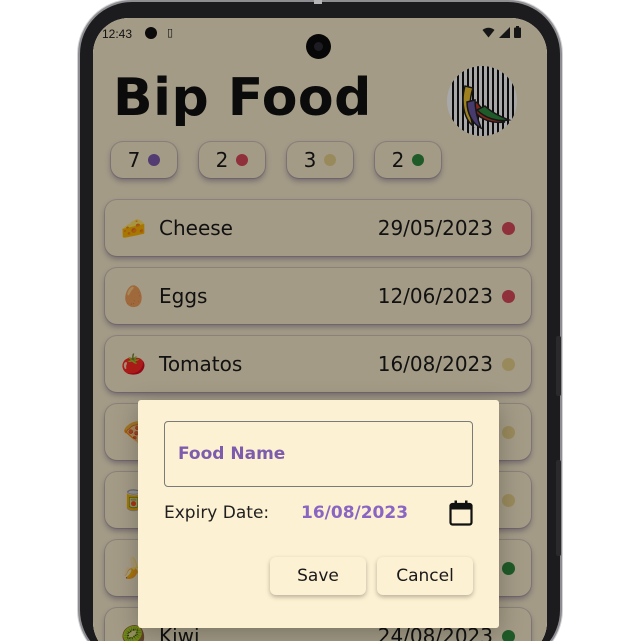 This screenshot has height=641, width=641. What do you see at coordinates (318, 2) in the screenshot?
I see `phone-top-nub` at bounding box center [318, 2].